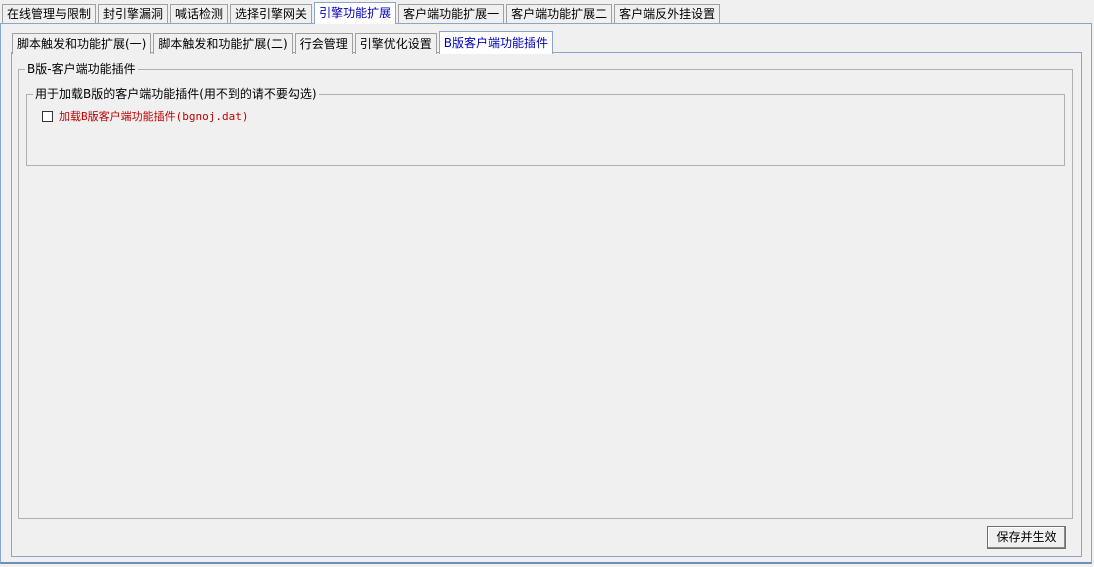 The width and height of the screenshot is (1094, 567). Describe the element at coordinates (451, 13) in the screenshot. I see `tab-client-extensions-1: 客户端功能扩展一` at that location.